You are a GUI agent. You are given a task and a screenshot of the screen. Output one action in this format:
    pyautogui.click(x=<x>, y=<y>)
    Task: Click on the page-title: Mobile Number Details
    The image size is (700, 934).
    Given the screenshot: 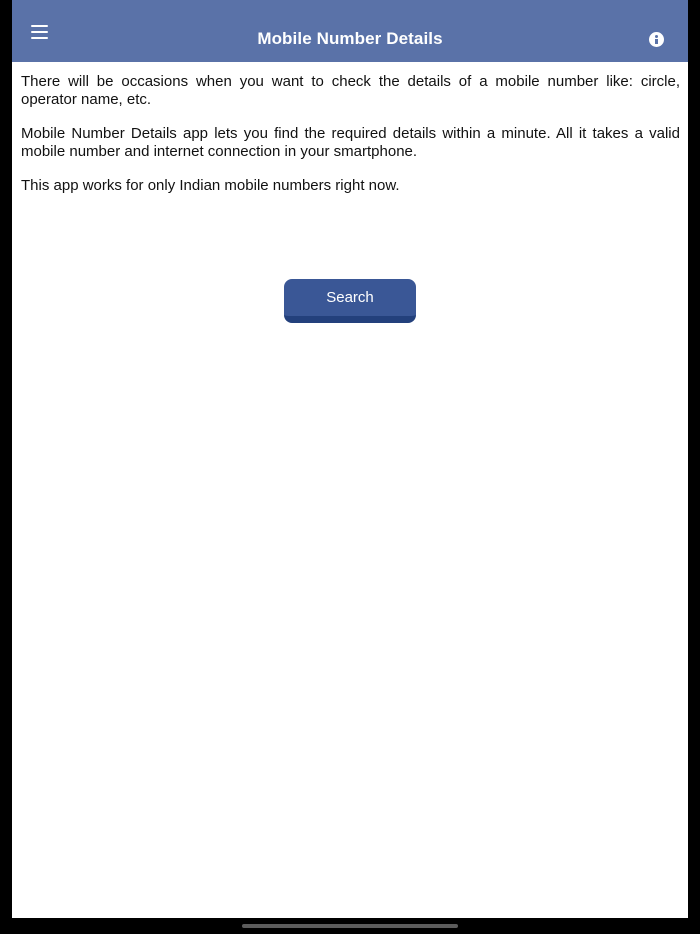 What is the action you would take?
    pyautogui.click(x=350, y=38)
    